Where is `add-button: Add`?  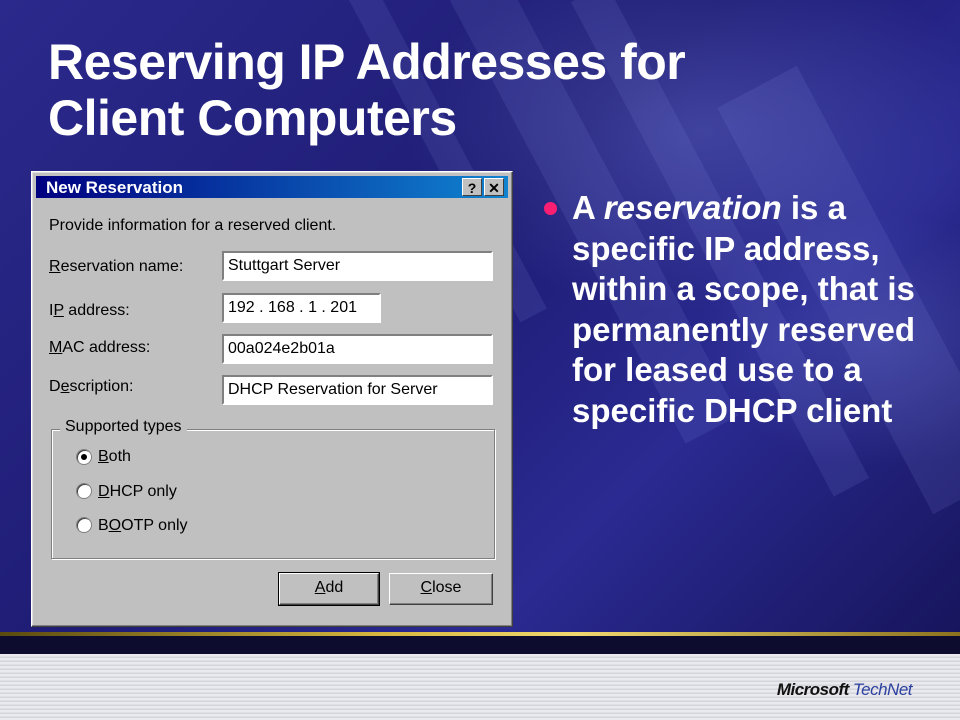
add-button: Add is located at coordinates (329, 589).